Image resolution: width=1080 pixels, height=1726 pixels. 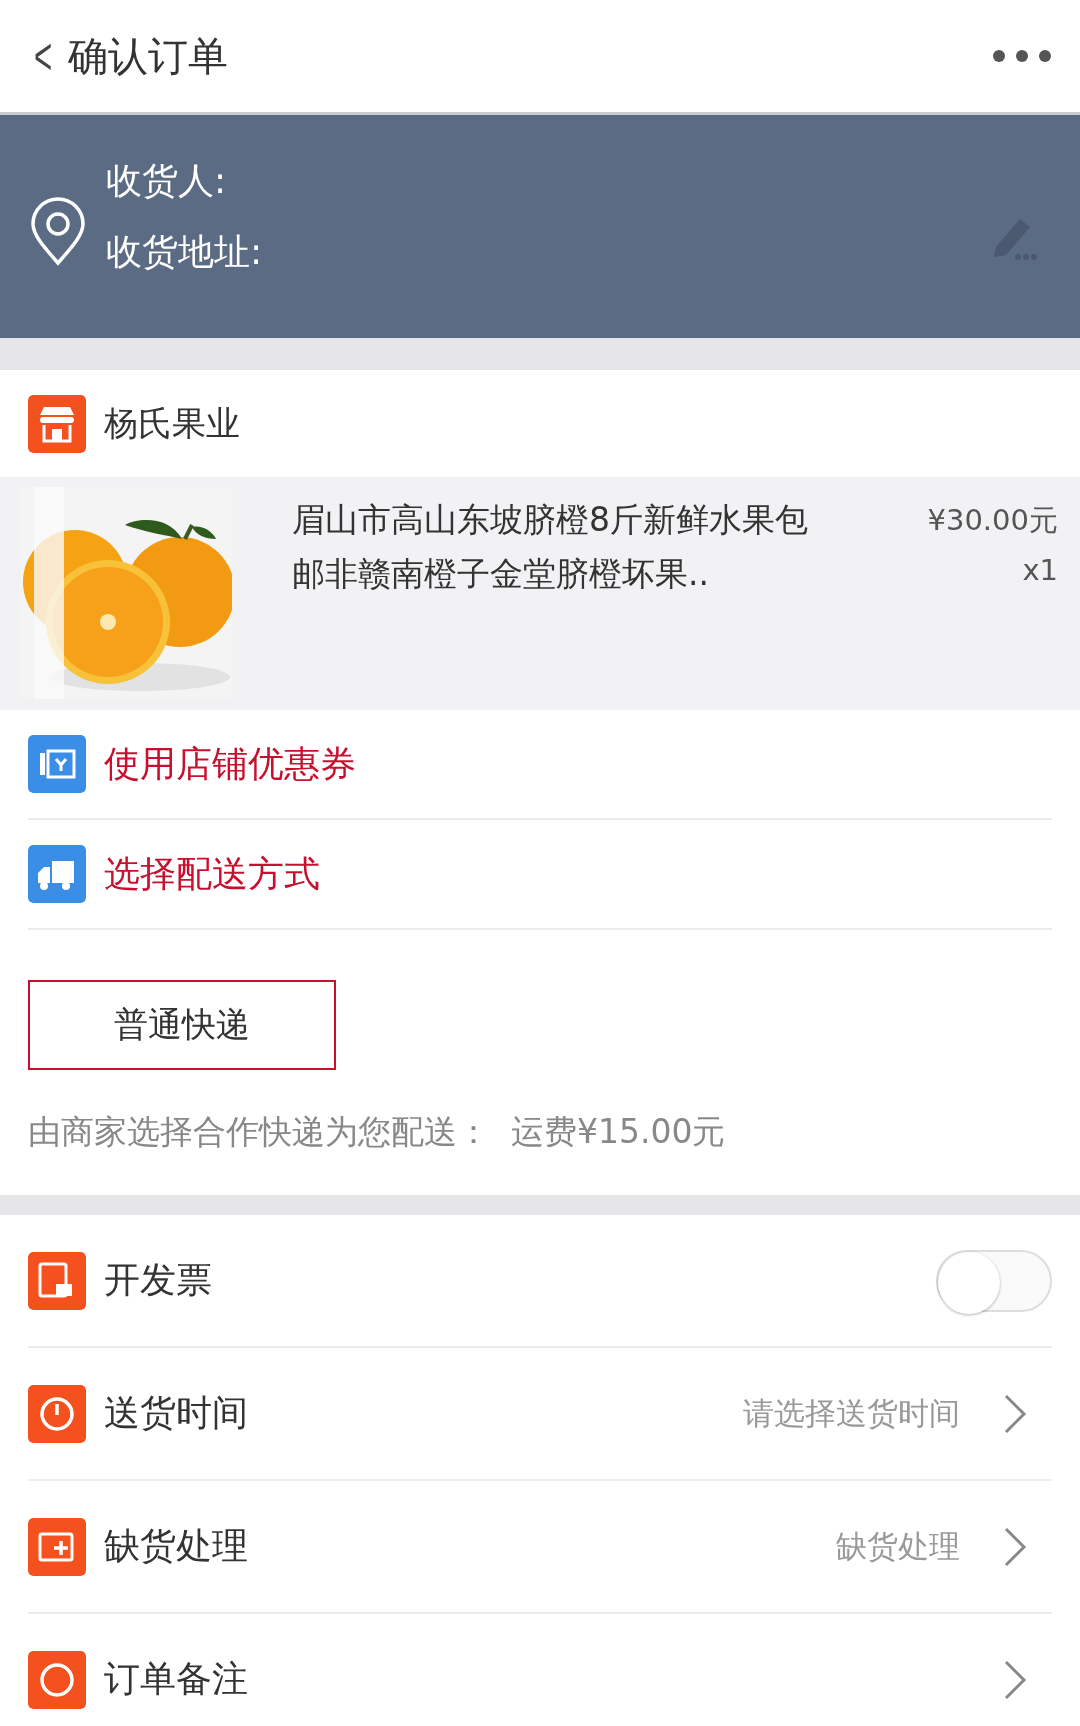 I want to click on address-panel: 收货人: 收货地址:, so click(x=540, y=226).